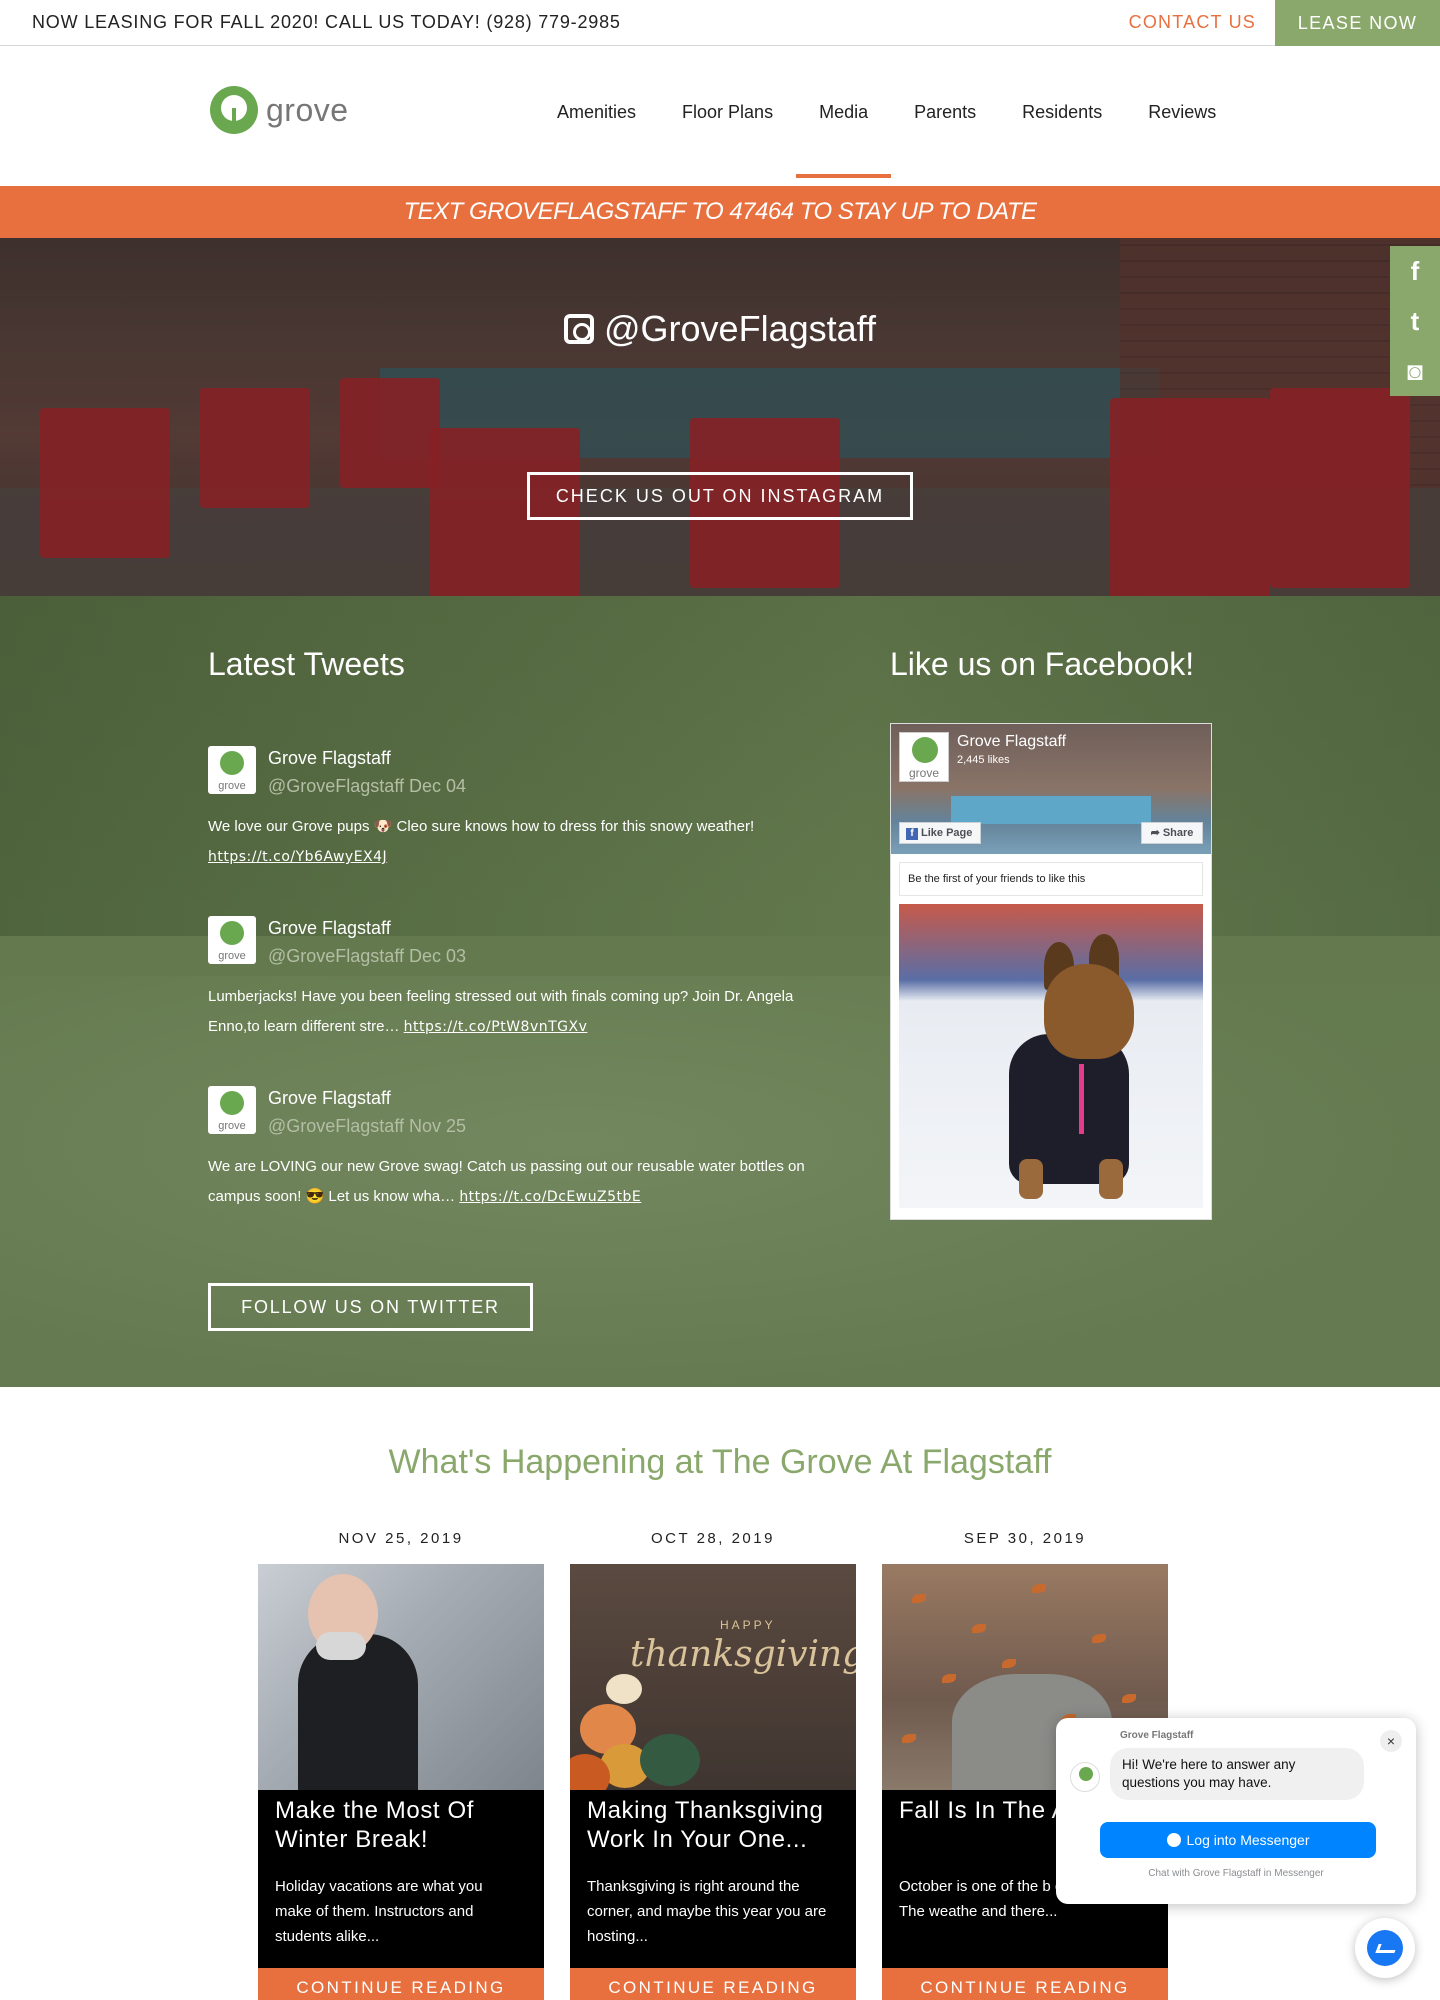 Image resolution: width=1440 pixels, height=2000 pixels. What do you see at coordinates (1415, 371) in the screenshot?
I see `instagram-icon: ◙` at bounding box center [1415, 371].